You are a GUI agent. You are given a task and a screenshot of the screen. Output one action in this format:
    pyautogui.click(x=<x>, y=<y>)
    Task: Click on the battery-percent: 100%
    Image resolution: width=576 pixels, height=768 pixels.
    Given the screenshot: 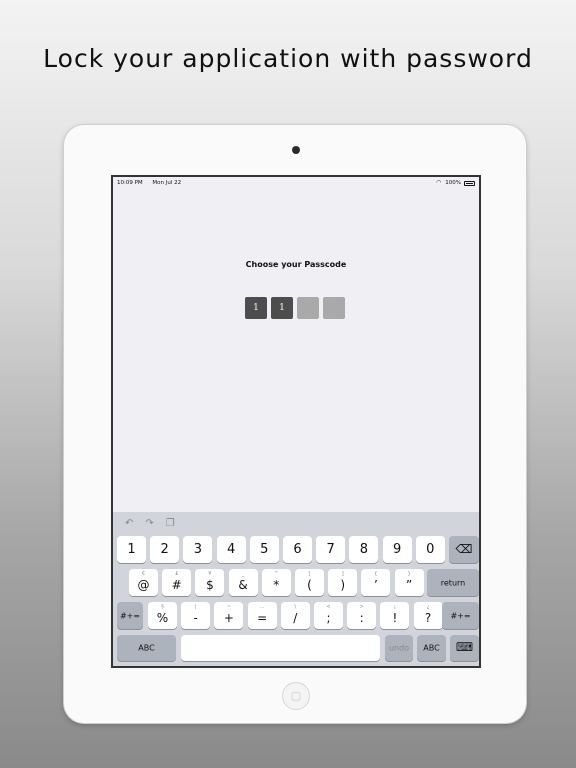 What is the action you would take?
    pyautogui.click(x=453, y=183)
    